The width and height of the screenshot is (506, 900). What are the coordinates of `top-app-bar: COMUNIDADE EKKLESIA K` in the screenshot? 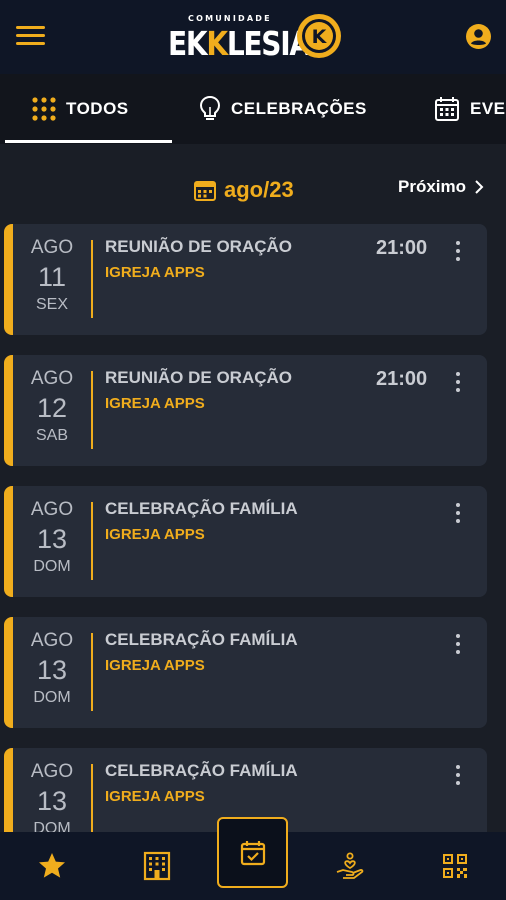 It's located at (253, 37).